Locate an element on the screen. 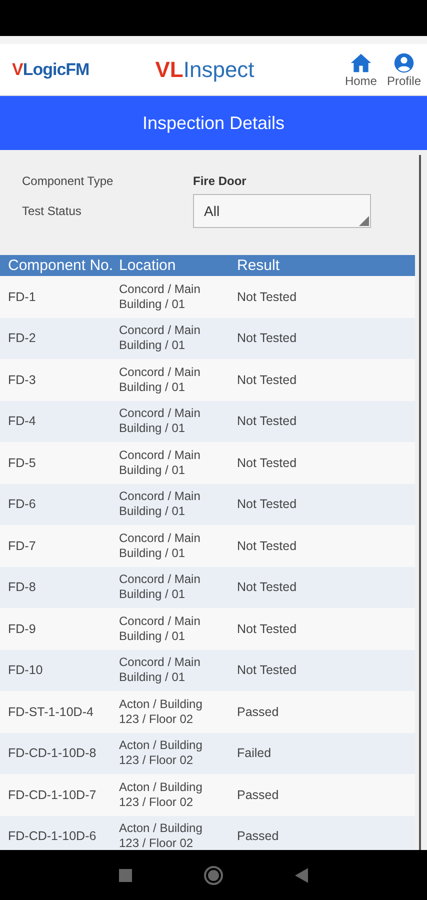 The image size is (427, 900). component-number: FD-3 is located at coordinates (22, 379).